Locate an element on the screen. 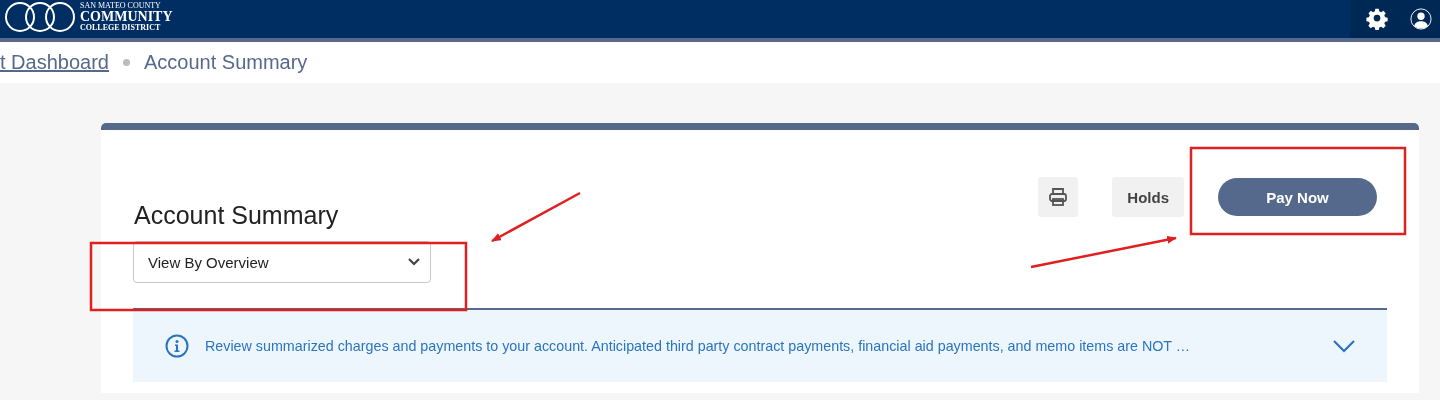 Image resolution: width=1440 pixels, height=400 pixels. holds-button: Holds is located at coordinates (1148, 197).